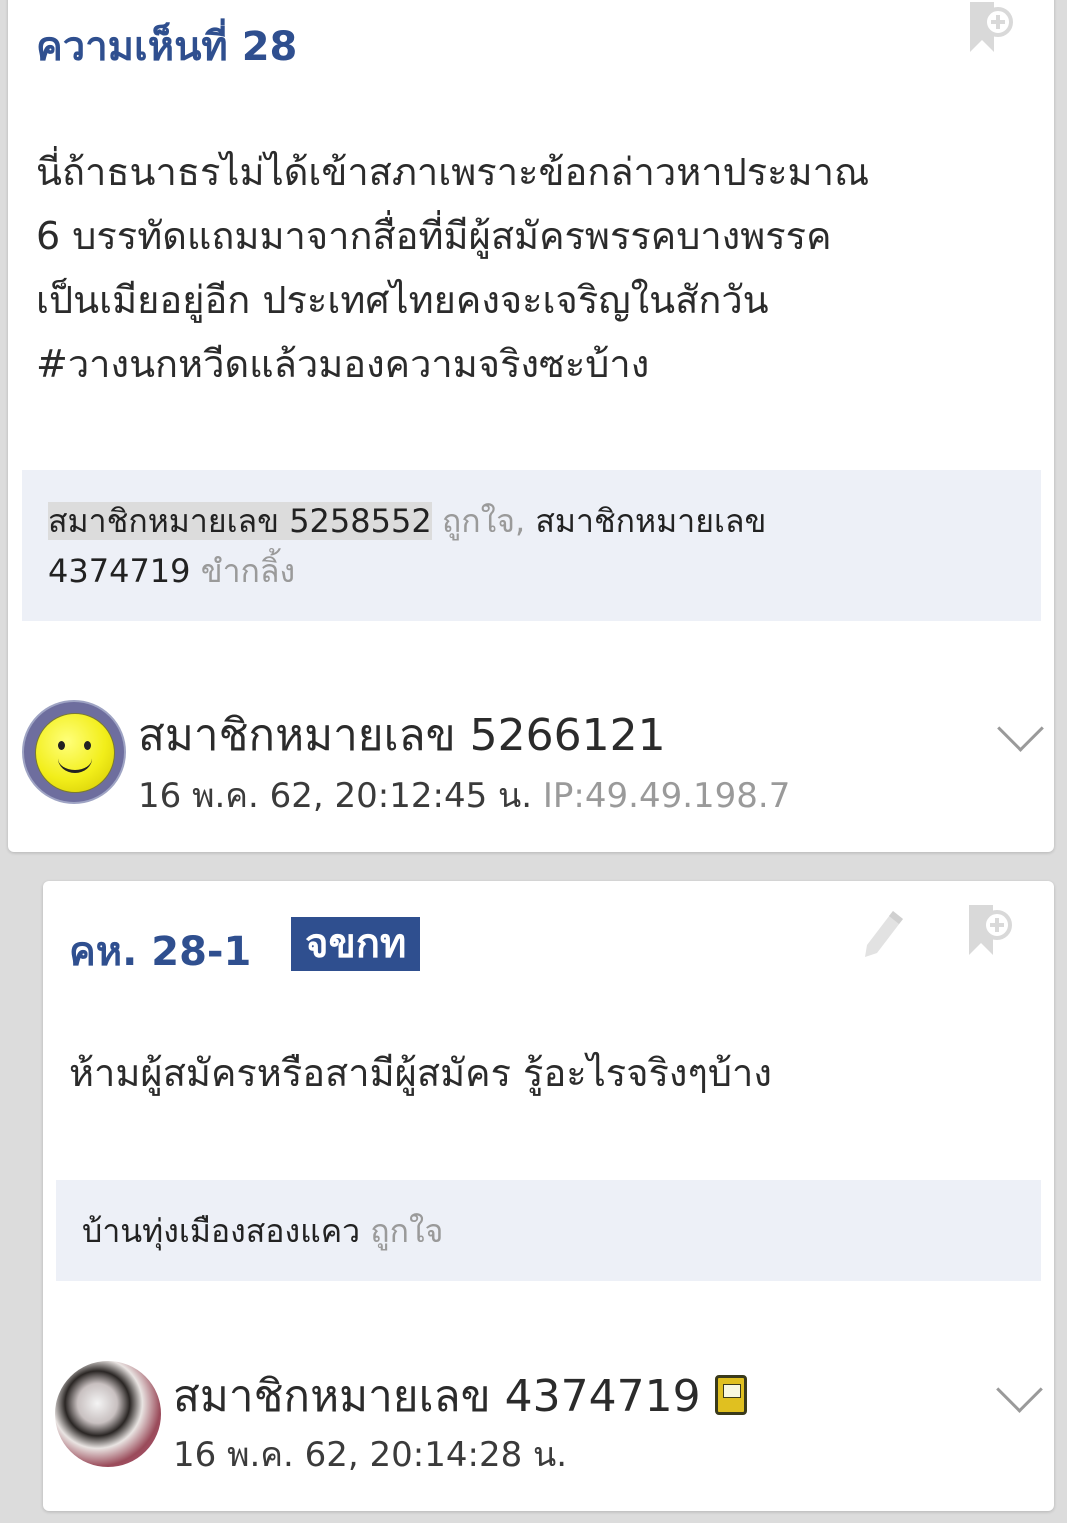 The width and height of the screenshot is (1067, 1523). Describe the element at coordinates (167, 47) in the screenshot. I see `comment-title: ความเห็นที่ 28` at that location.